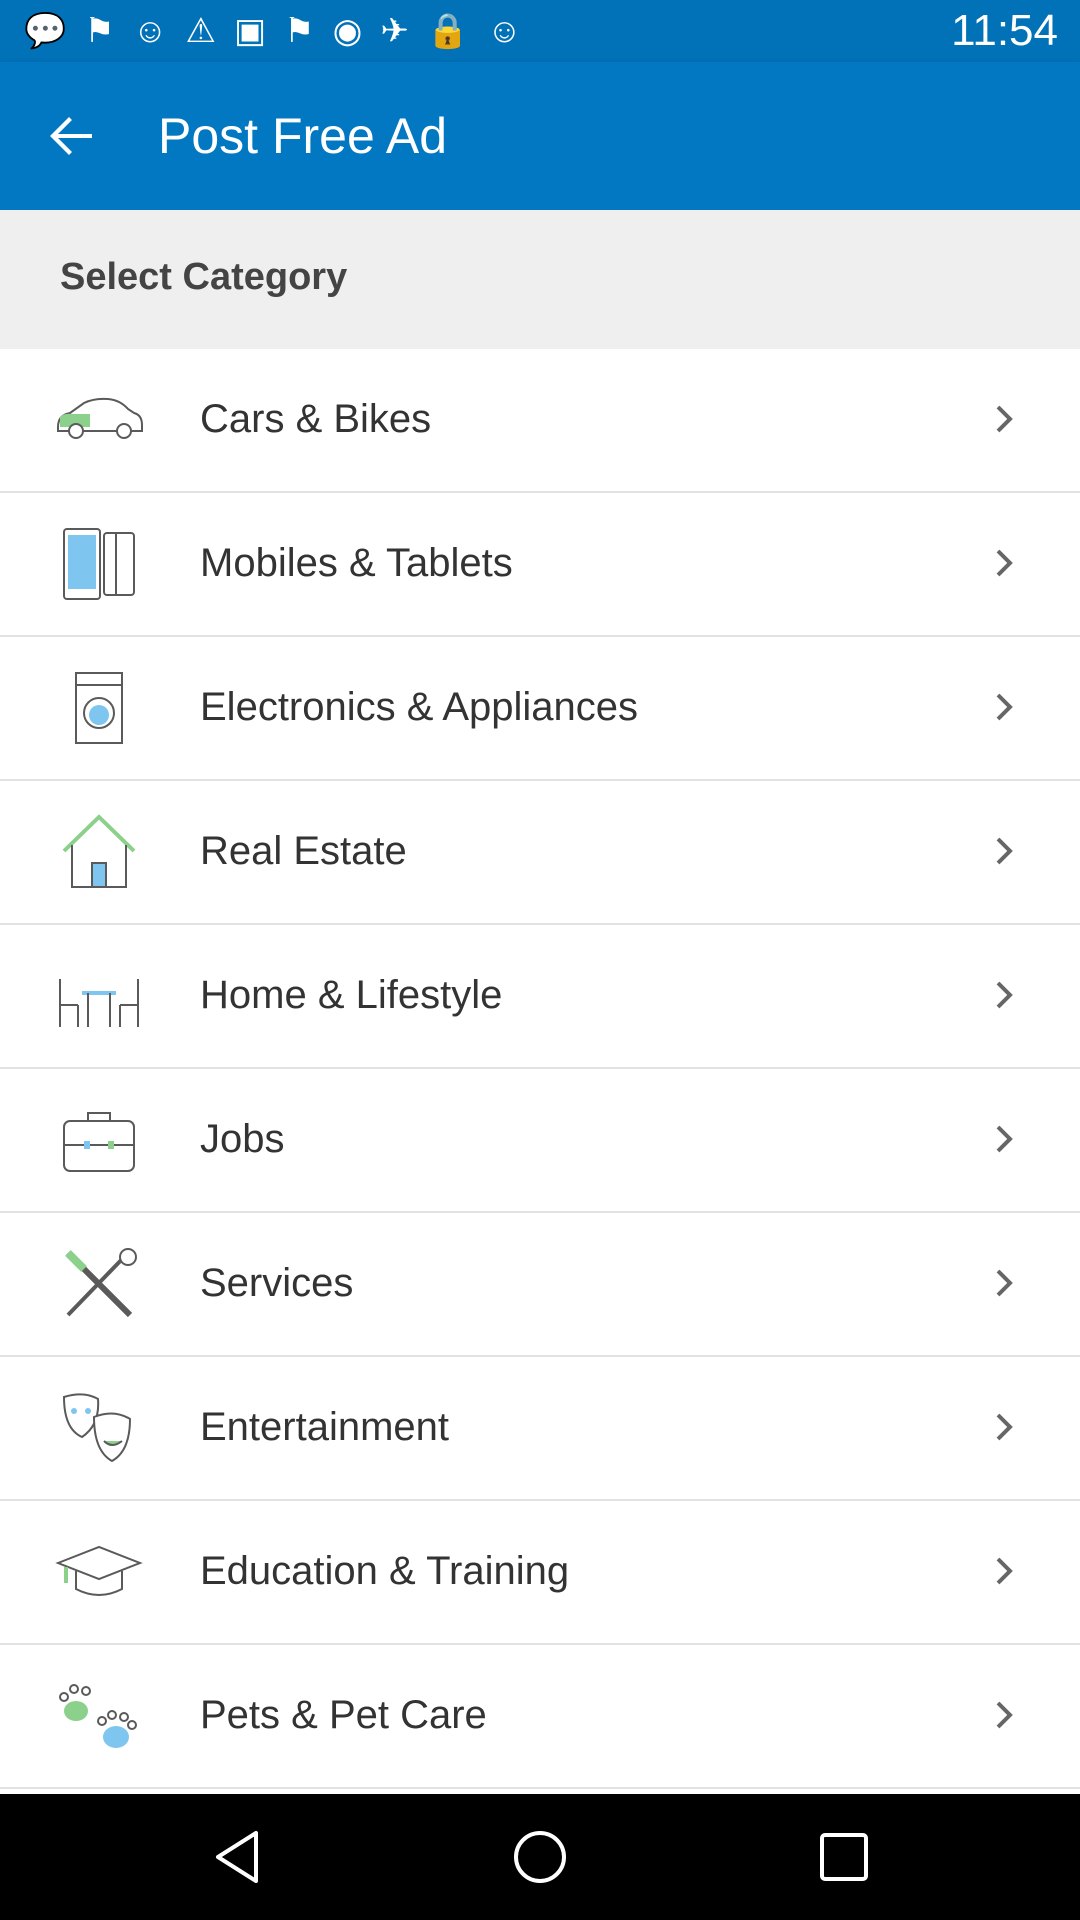 The height and width of the screenshot is (1920, 1080). What do you see at coordinates (99, 1570) in the screenshot?
I see `graduation-cap-icon` at bounding box center [99, 1570].